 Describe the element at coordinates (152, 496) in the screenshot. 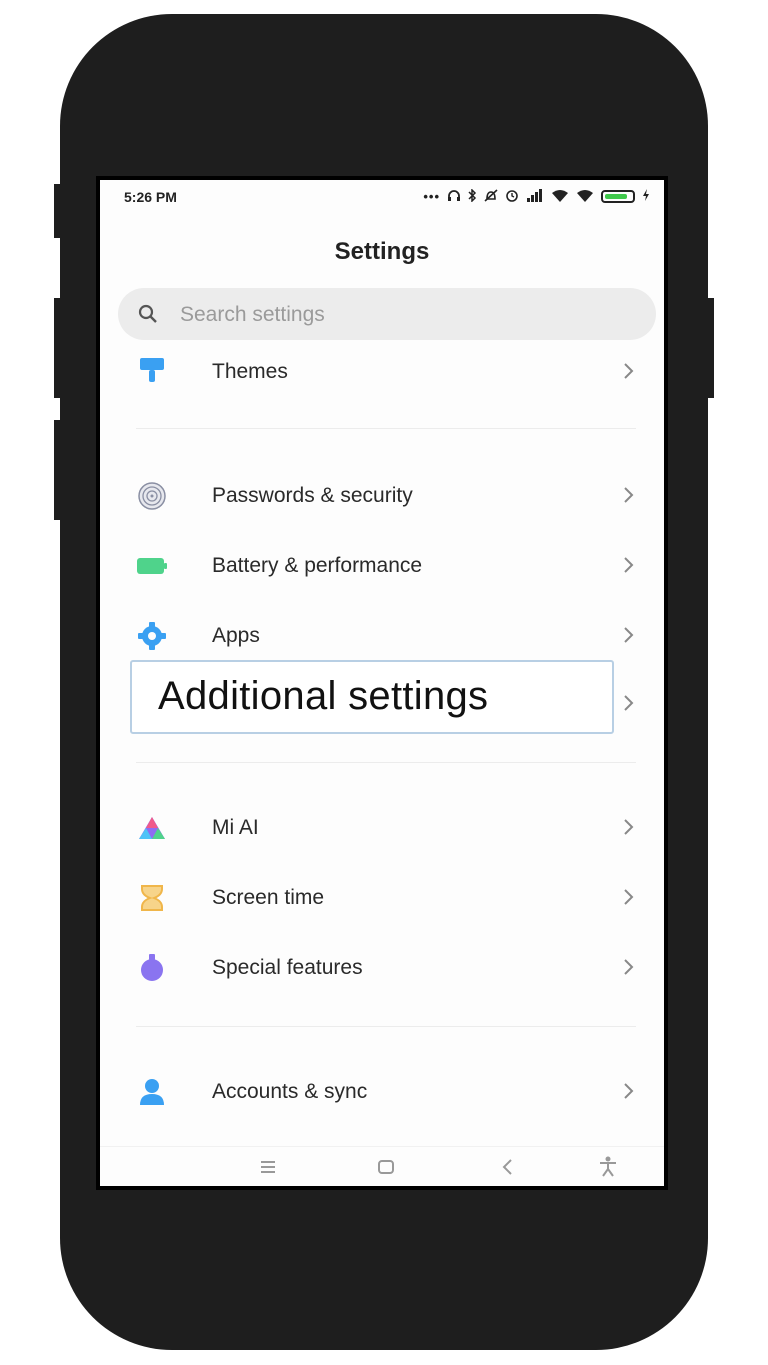

I see `fingerprint-icon` at that location.